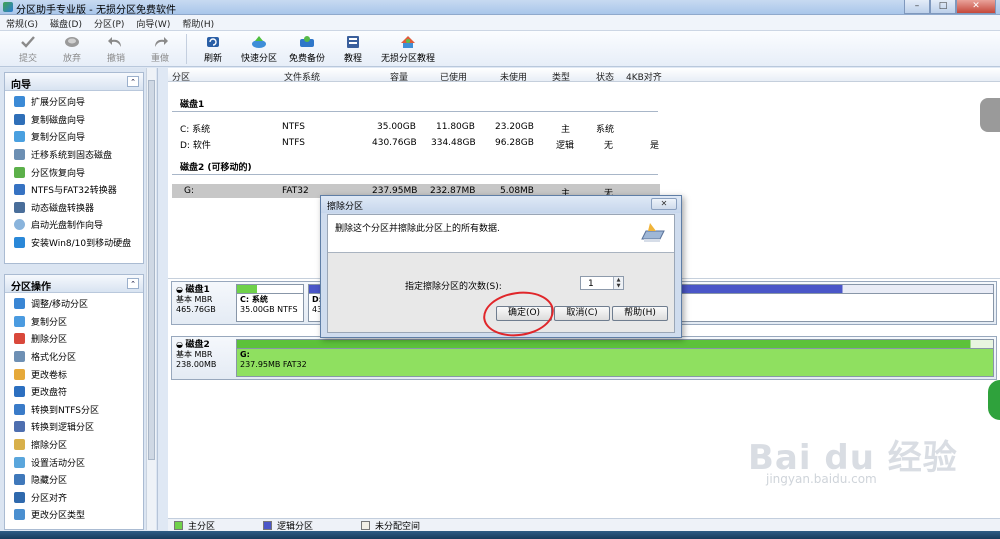 Image resolution: width=1000 pixels, height=539 pixels. Describe the element at coordinates (74, 208) in the screenshot. I see `wizard-dynamic-disk: 动态磁盘转换器` at that location.